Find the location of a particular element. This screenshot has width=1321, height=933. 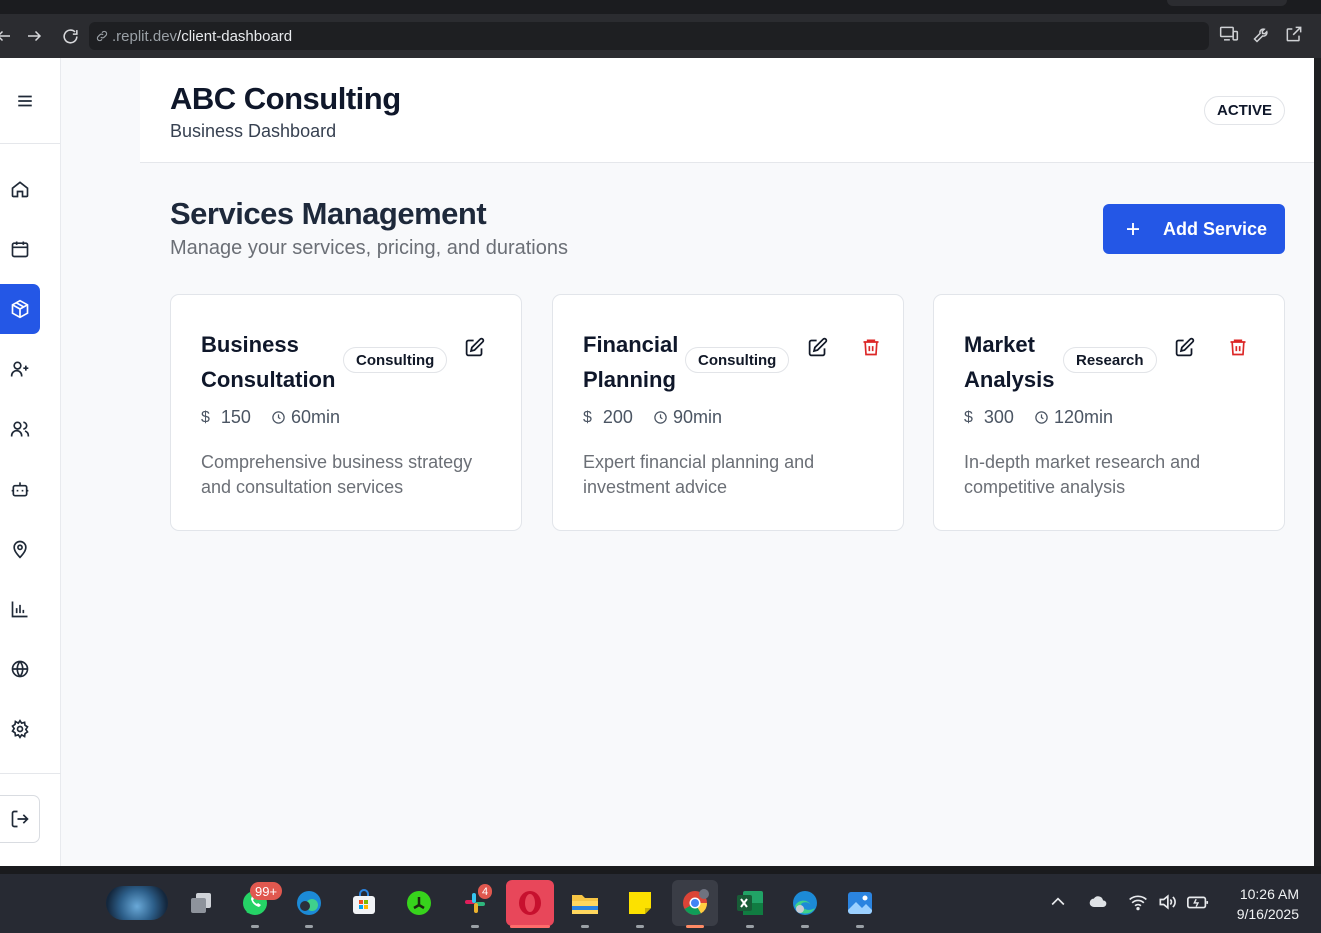

cloud-icon is located at coordinates (1098, 904).